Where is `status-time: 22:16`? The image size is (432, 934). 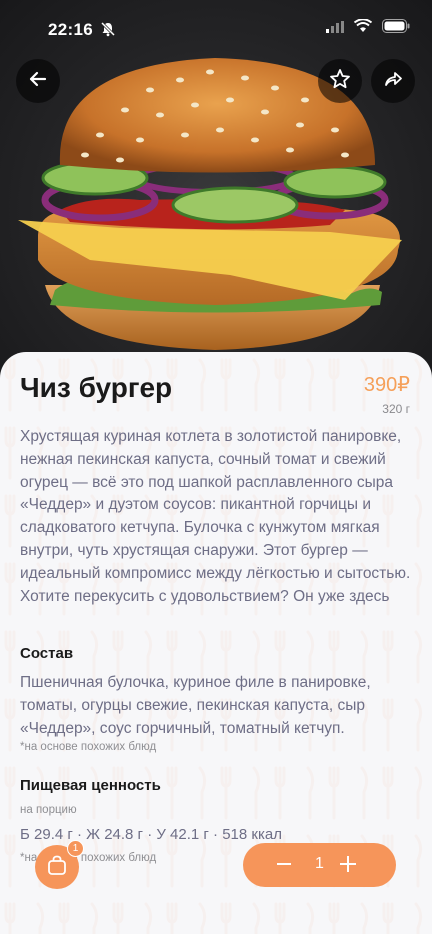 status-time: 22:16 is located at coordinates (70, 29).